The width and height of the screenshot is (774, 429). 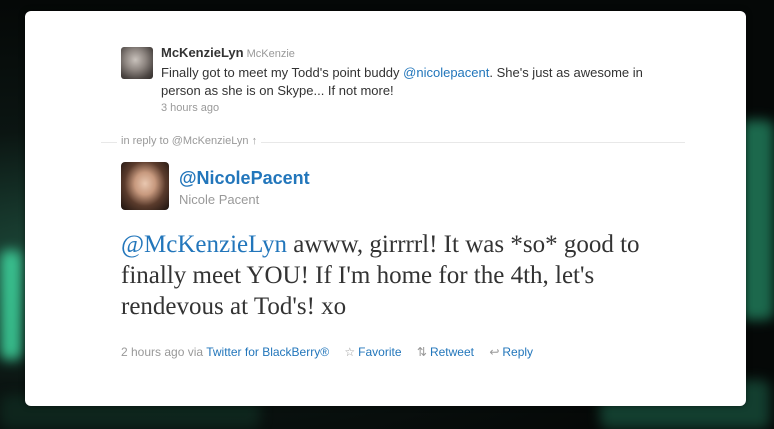 I want to click on original-timestamp: 3 hours ago, so click(x=421, y=108).